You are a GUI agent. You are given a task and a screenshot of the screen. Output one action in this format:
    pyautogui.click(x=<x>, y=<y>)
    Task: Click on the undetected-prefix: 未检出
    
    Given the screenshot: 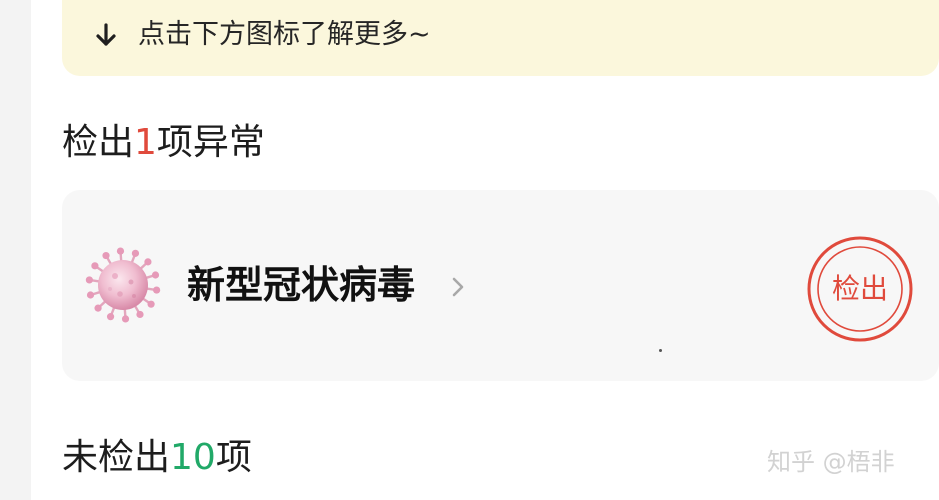 What is the action you would take?
    pyautogui.click(x=116, y=457)
    